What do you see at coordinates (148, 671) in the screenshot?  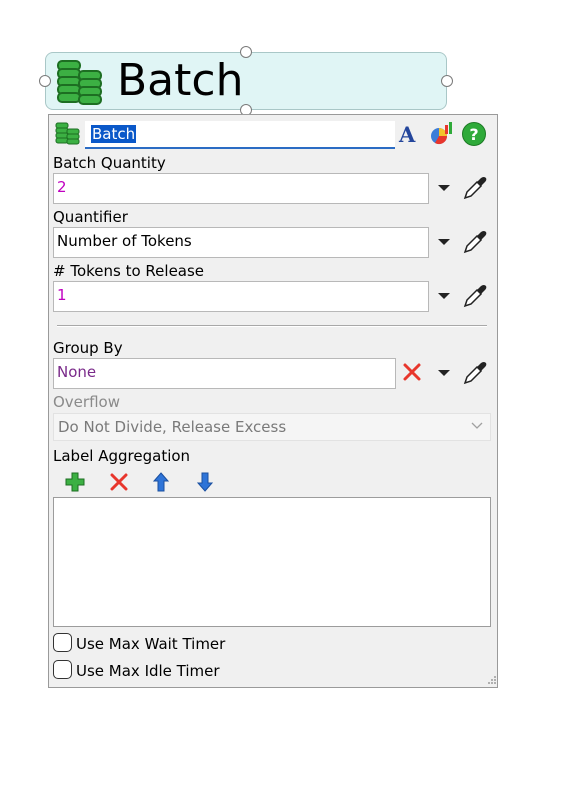 I see `max-idle-timer-label: Use Max Idle Timer` at bounding box center [148, 671].